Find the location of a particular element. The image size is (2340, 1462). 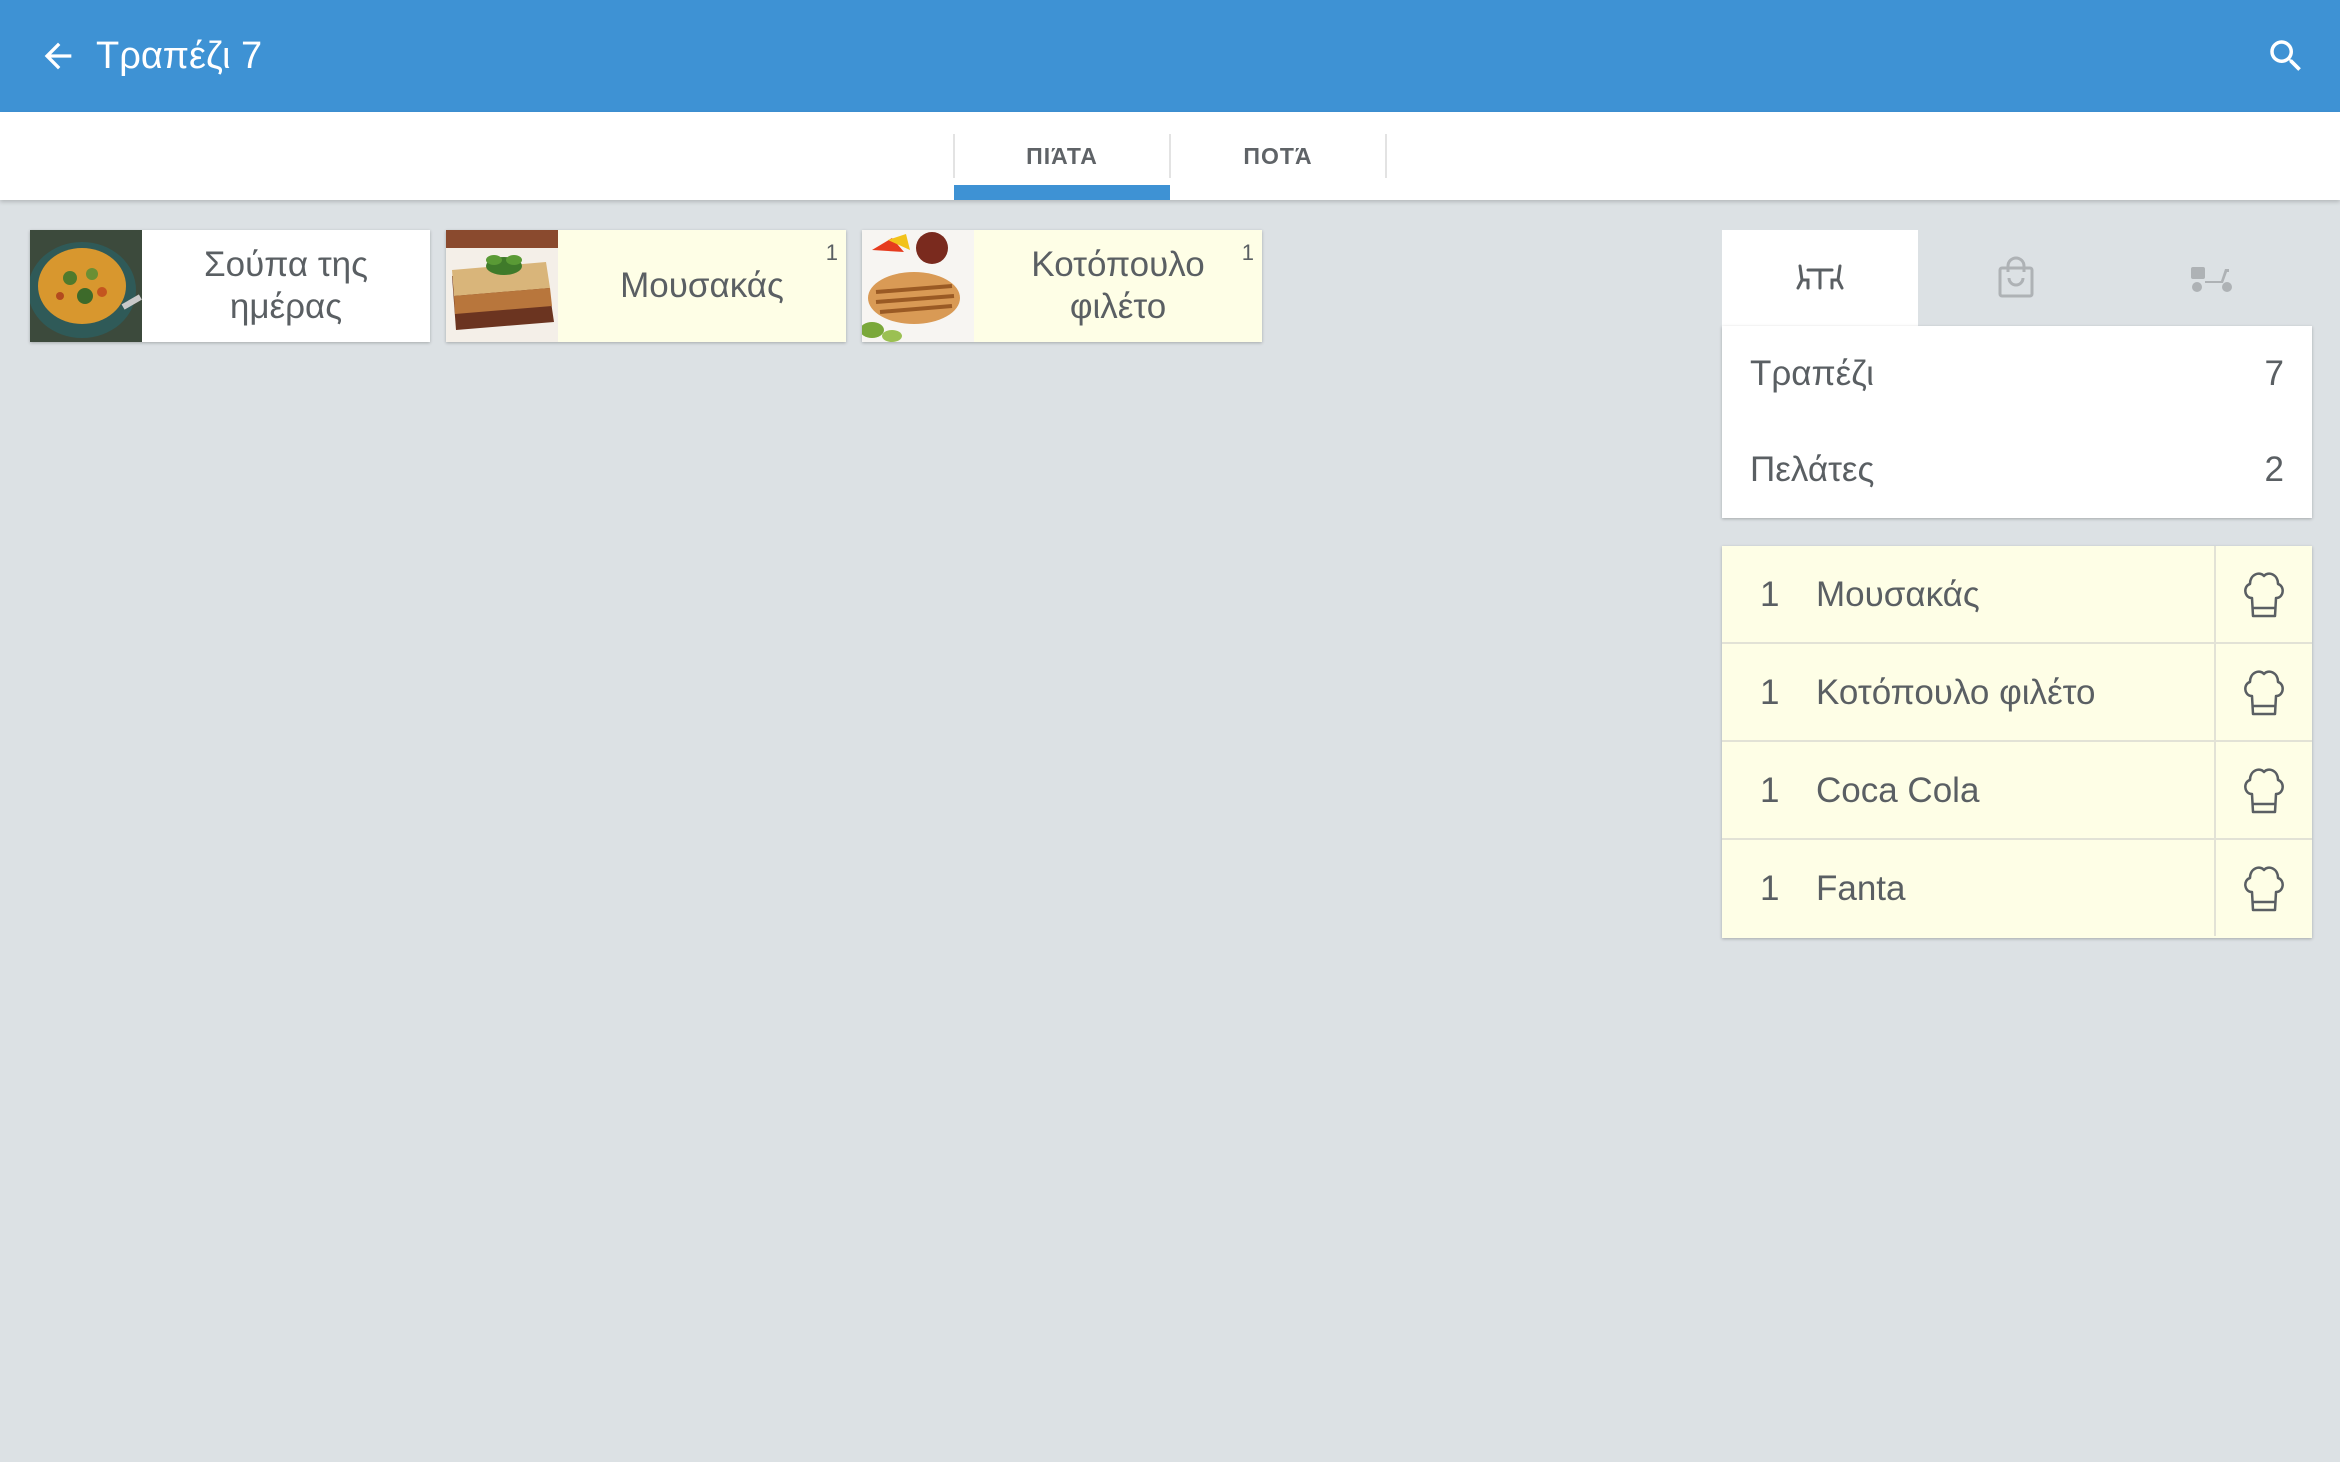

search-icon is located at coordinates (2285, 55).